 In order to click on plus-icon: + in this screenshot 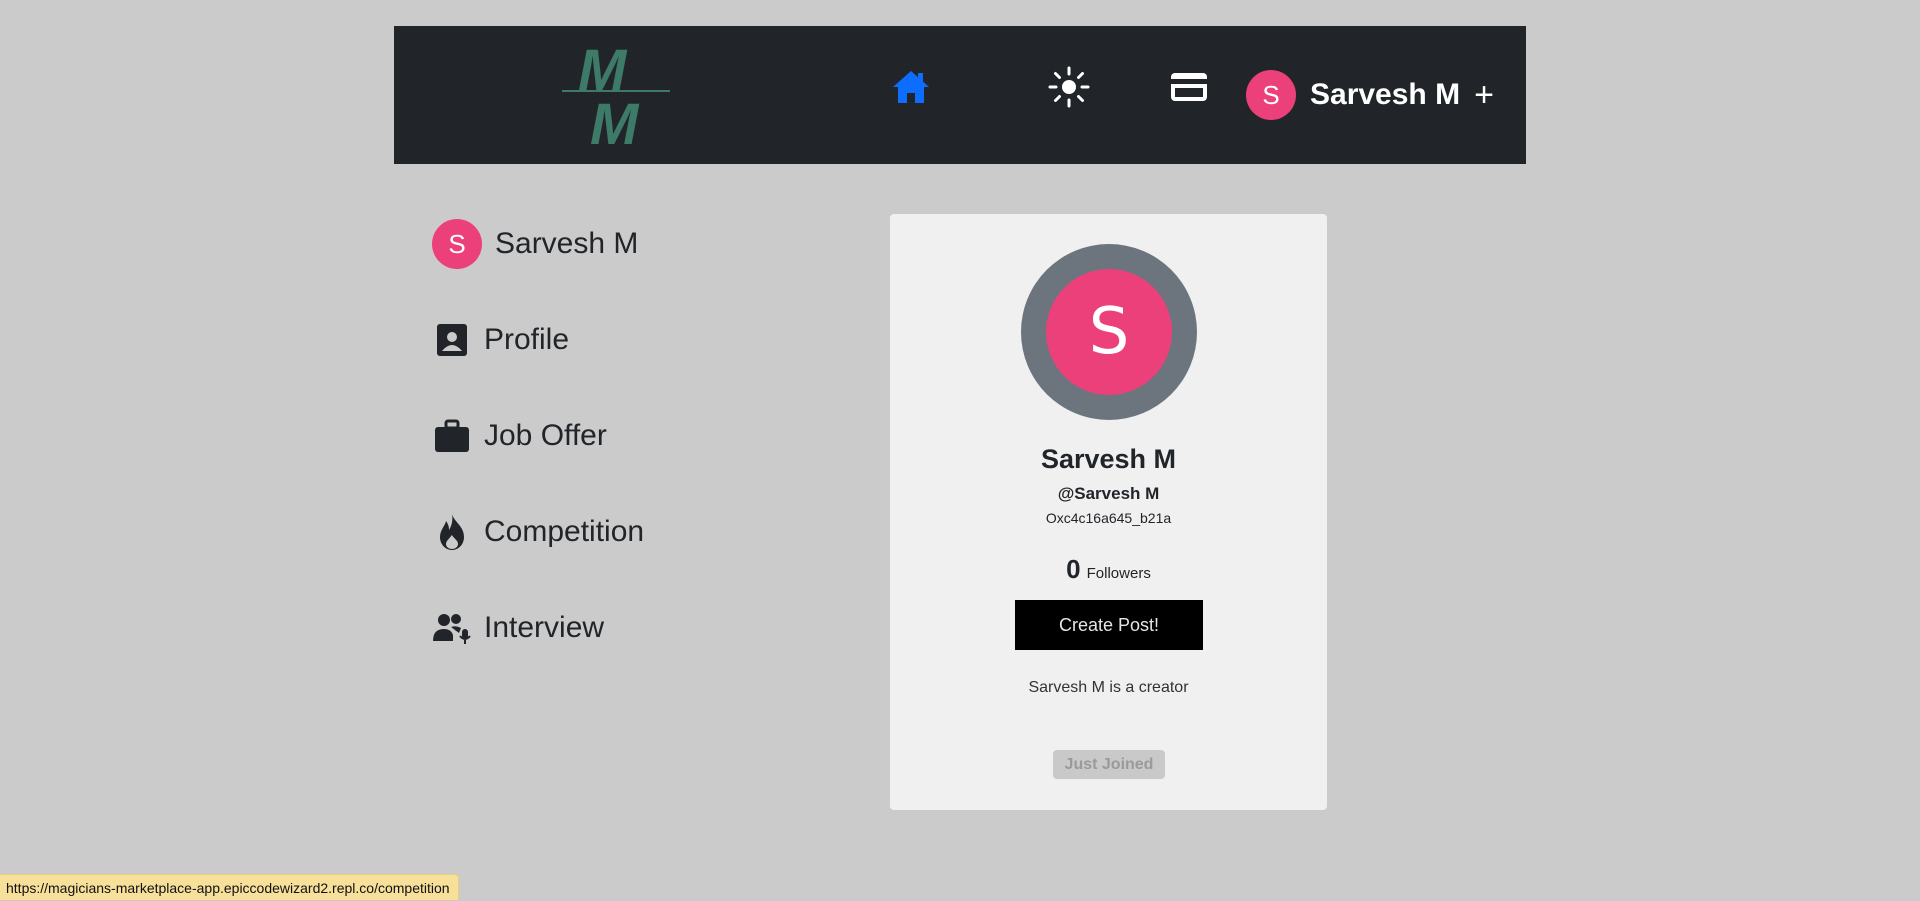, I will do `click(1484, 95)`.